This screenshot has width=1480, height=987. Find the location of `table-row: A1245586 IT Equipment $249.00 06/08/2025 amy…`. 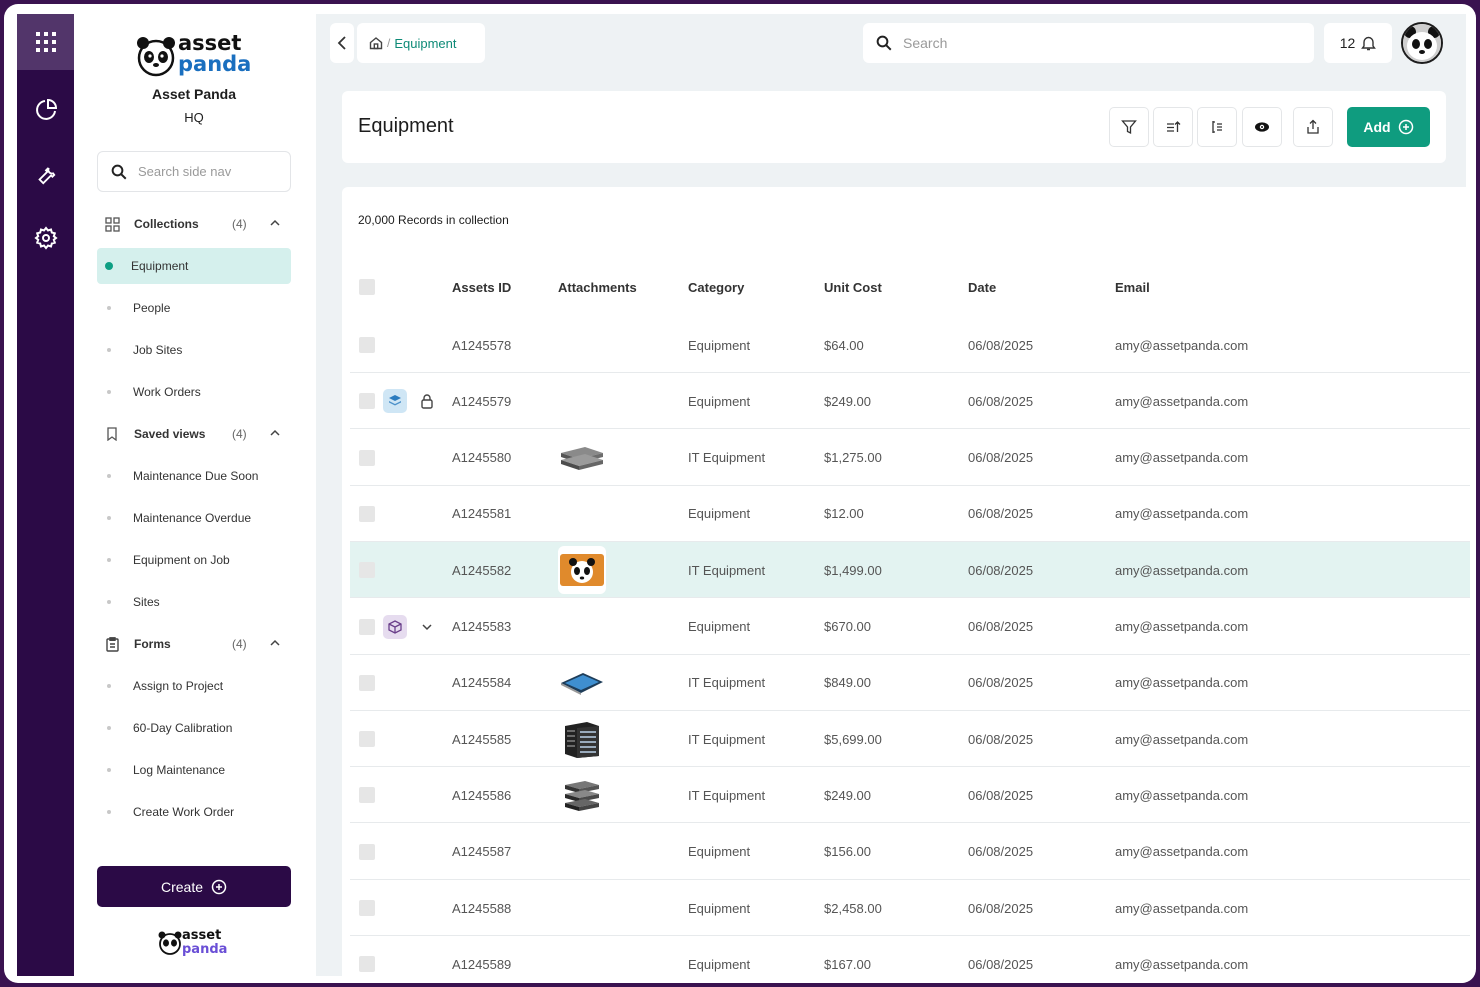

table-row: A1245586 IT Equipment $249.00 06/08/2025 amy… is located at coordinates (910, 795).